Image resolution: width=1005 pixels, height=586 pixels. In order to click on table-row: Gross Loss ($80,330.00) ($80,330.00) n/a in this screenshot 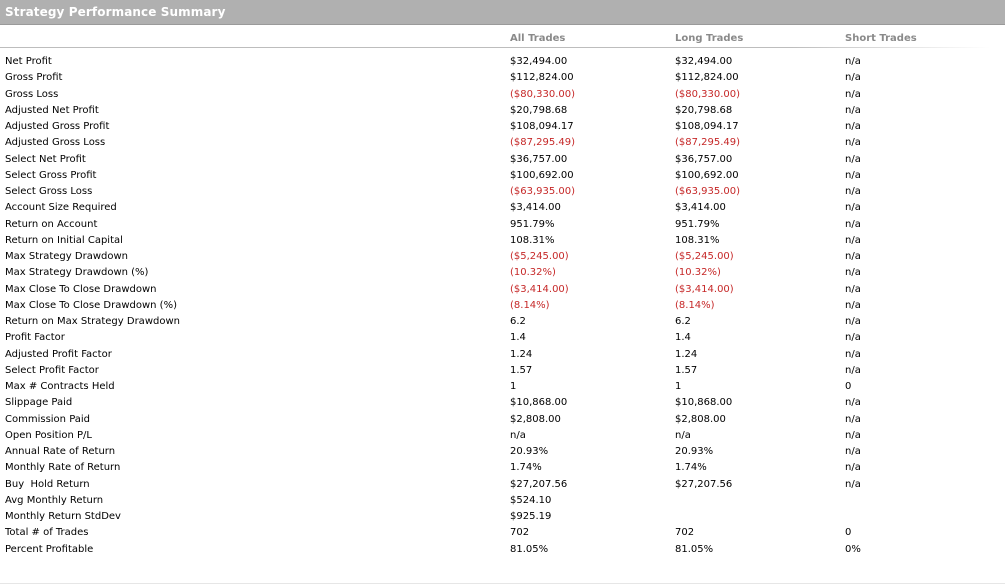, I will do `click(502, 95)`.